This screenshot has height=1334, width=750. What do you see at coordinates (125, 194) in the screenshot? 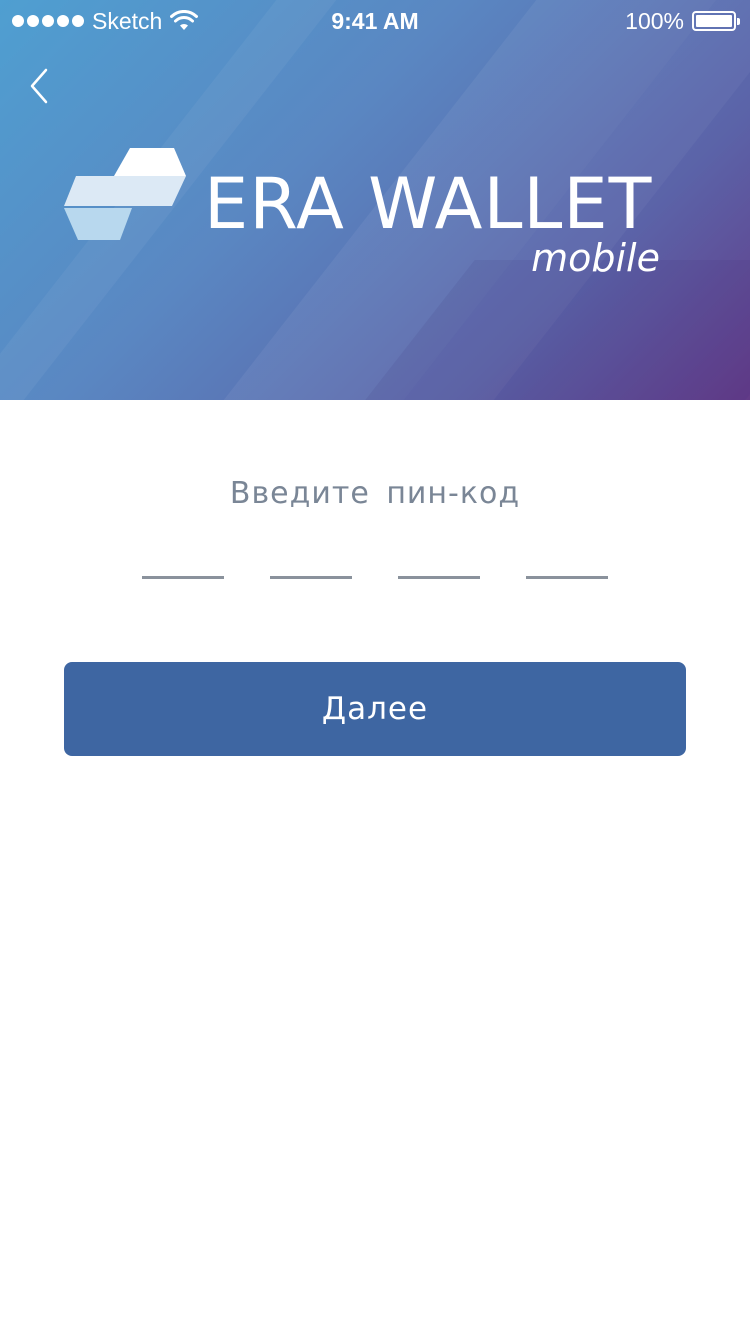
I see `era-wallet-logo-icon` at bounding box center [125, 194].